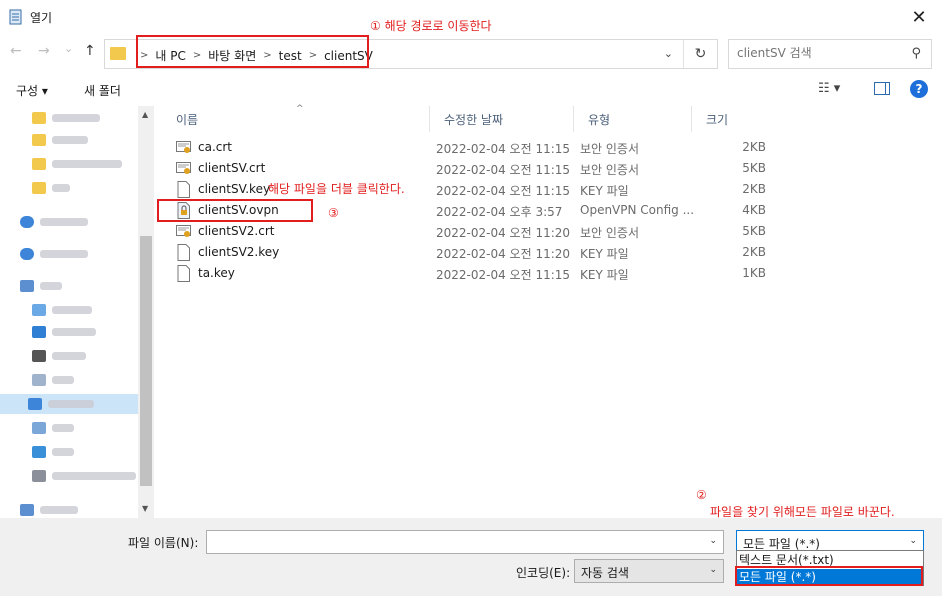 This screenshot has height=596, width=942. Describe the element at coordinates (919, 89) in the screenshot. I see `help-icon: ?` at that location.